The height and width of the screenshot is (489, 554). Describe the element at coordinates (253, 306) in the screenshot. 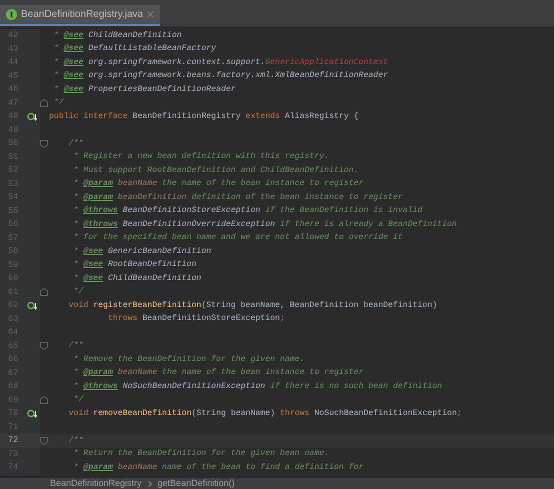

I see `code-line: void registerBeanDefinition(String beanName, BeanDefinition beanDefinition)` at that location.